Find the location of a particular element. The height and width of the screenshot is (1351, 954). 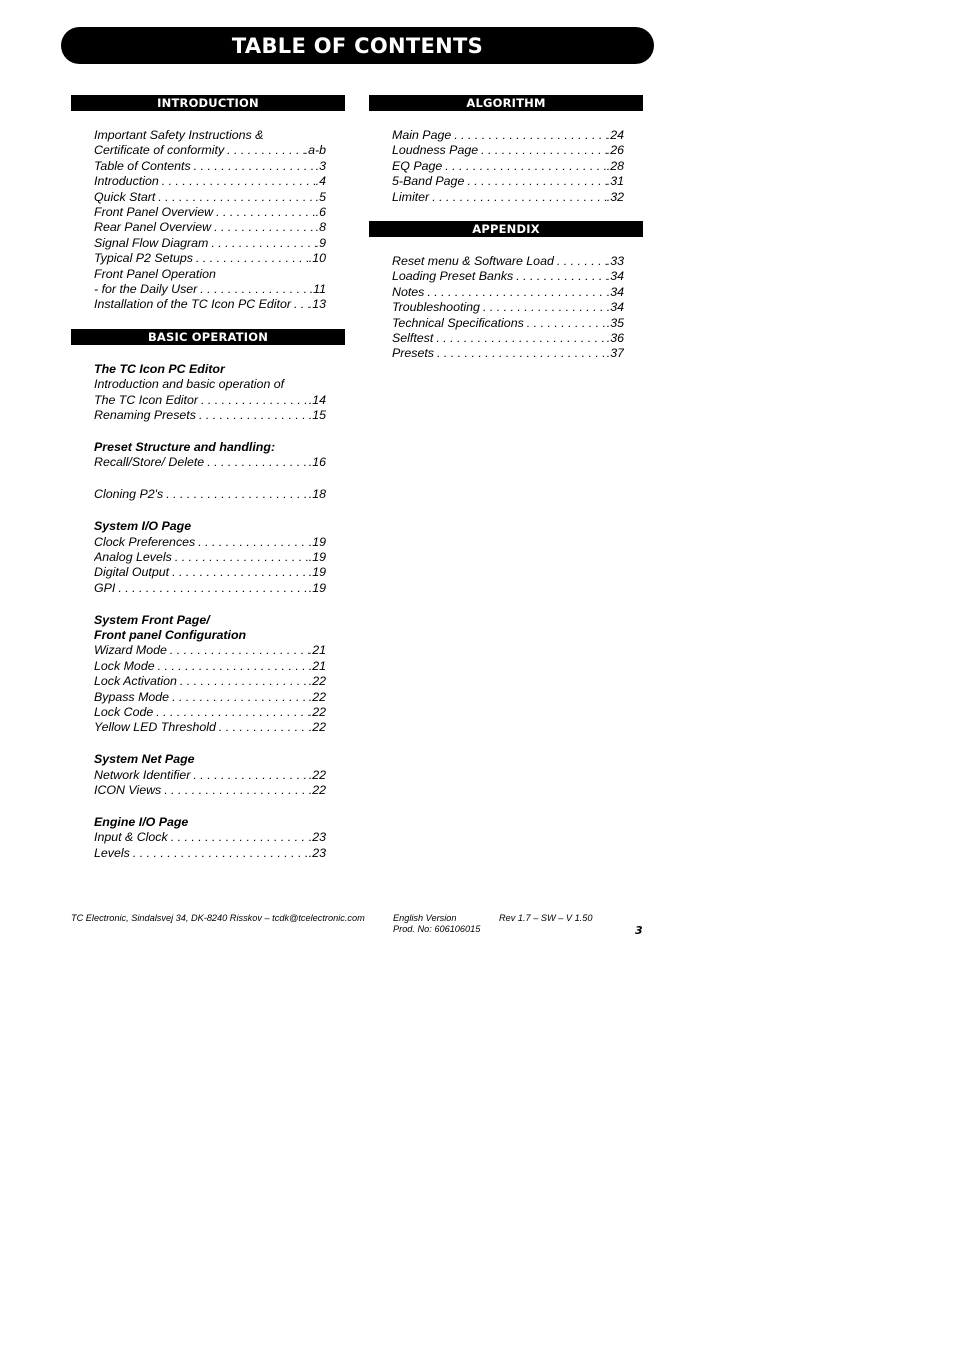

toc-entry-title: Yellow LED Threshold is located at coordinates (155, 727).